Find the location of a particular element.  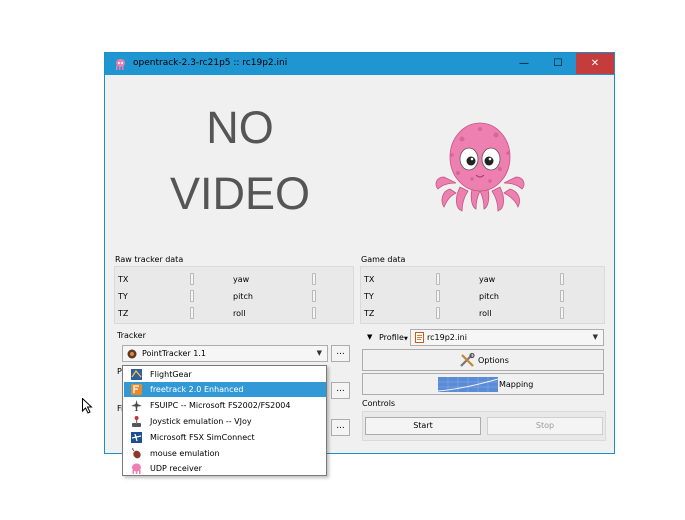

raw-ty-value is located at coordinates (192, 296).